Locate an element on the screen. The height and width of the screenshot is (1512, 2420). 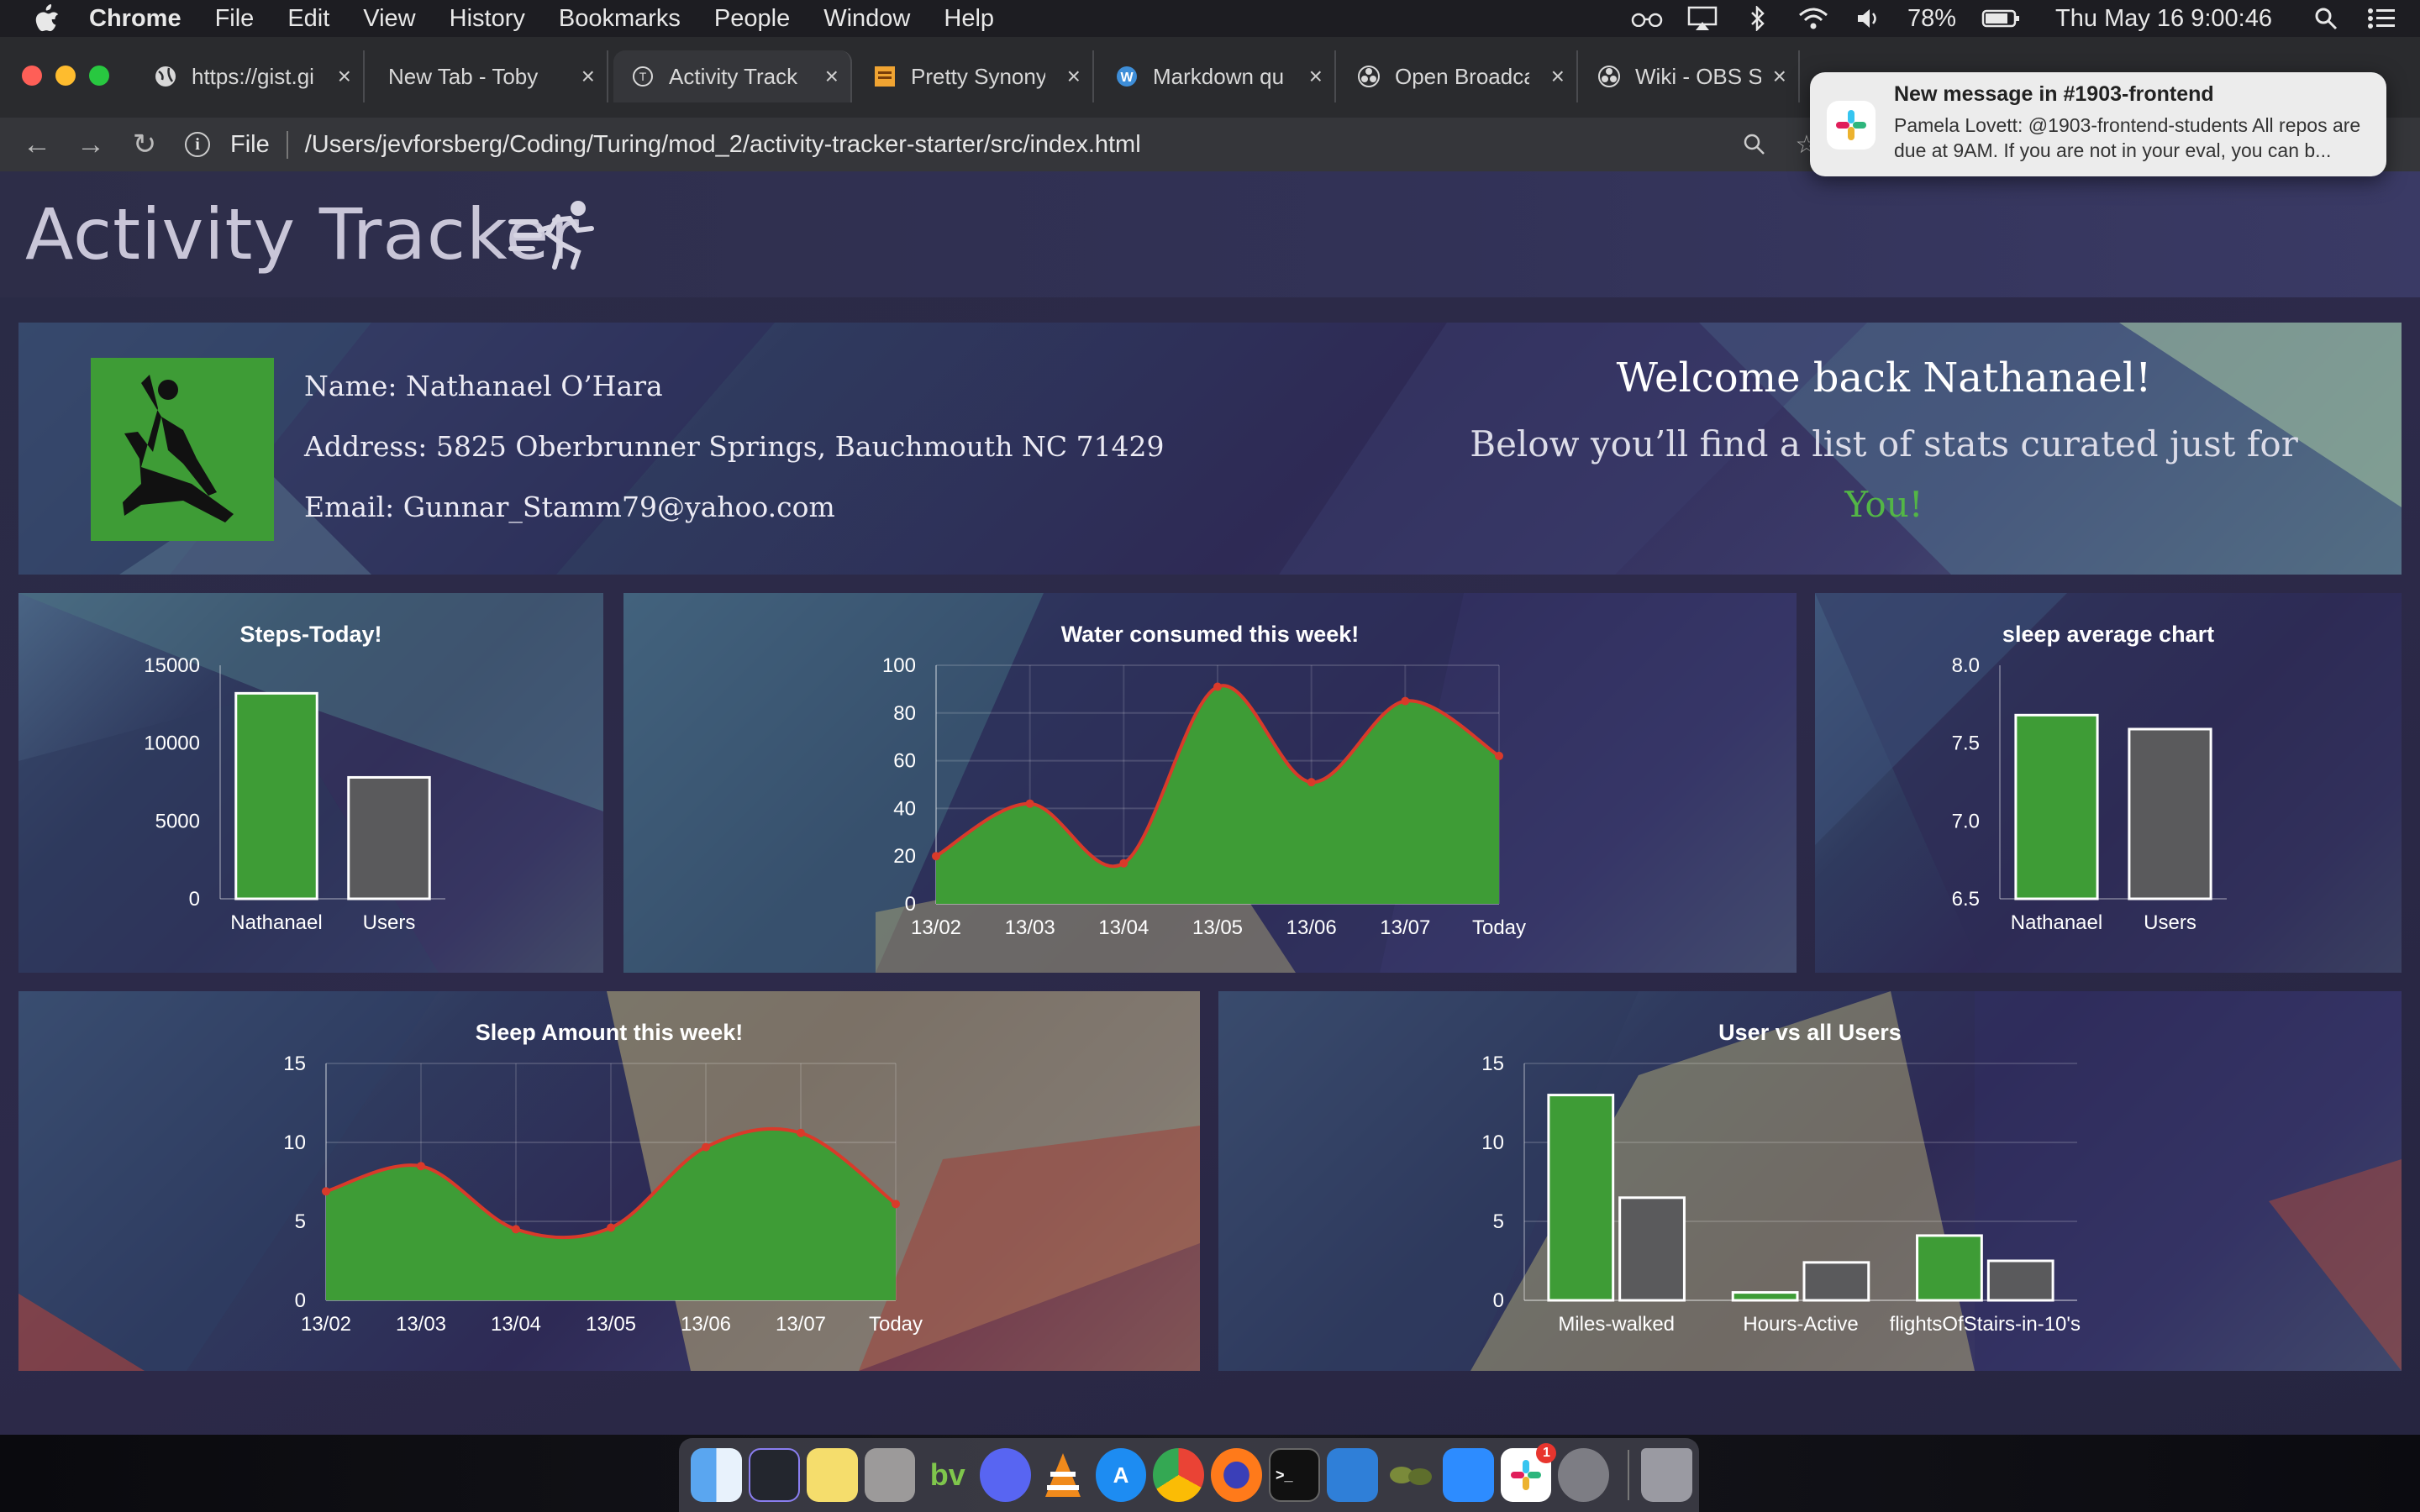
app-store-icon: A is located at coordinates (1121, 1475).